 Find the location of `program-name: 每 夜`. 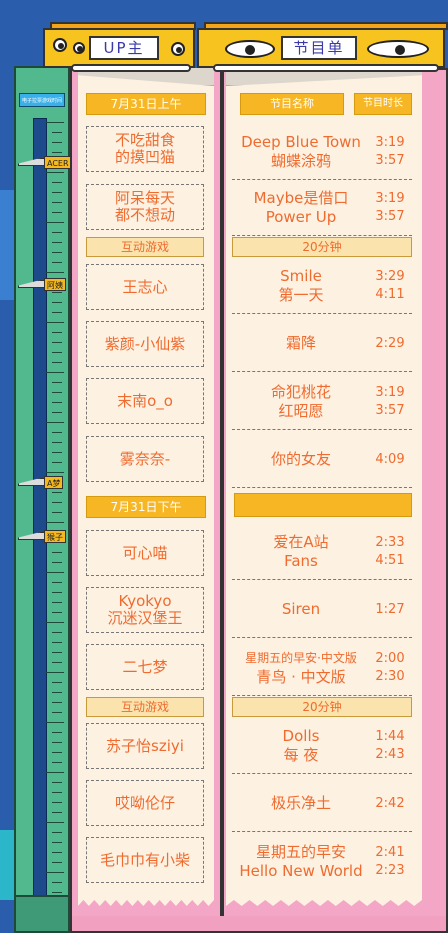

program-name: 每 夜 is located at coordinates (301, 754).